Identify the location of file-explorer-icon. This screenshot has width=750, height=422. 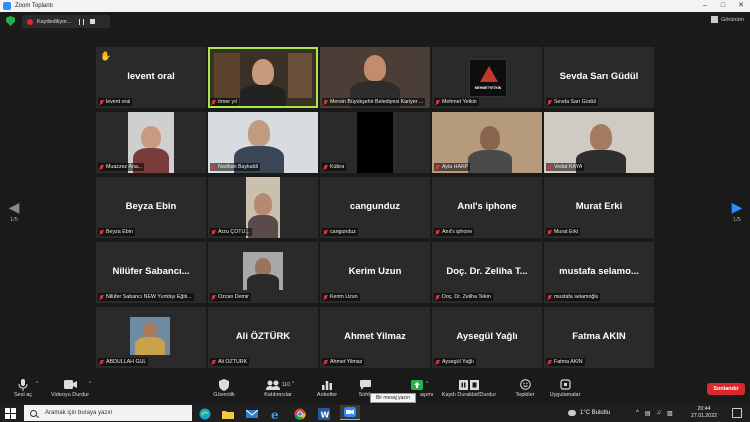
(228, 413).